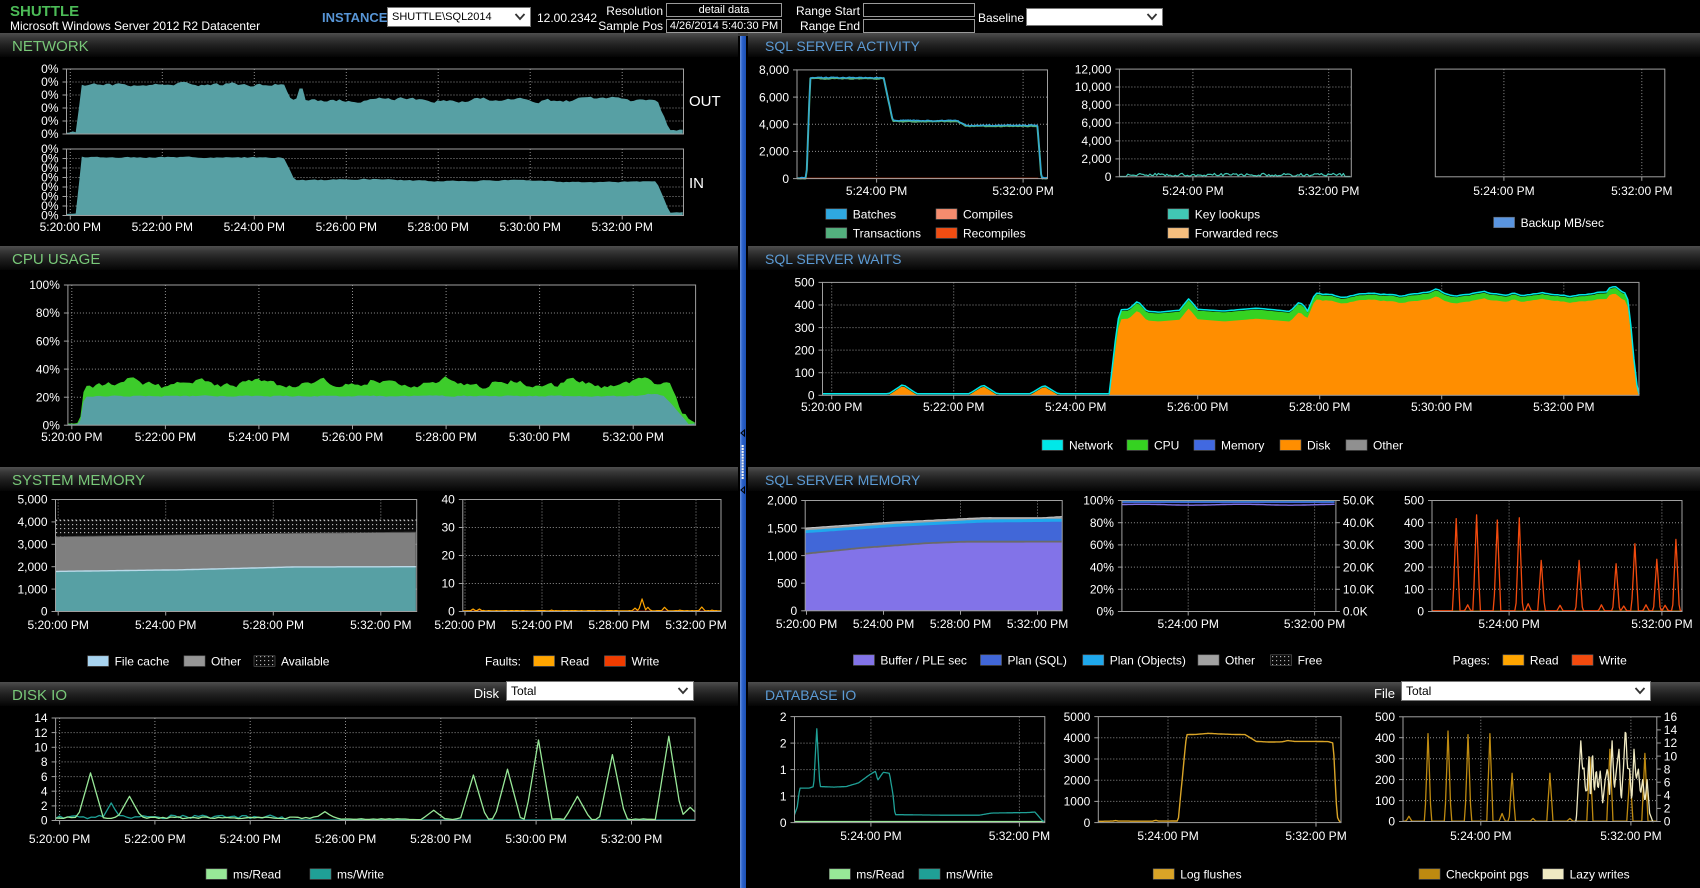  Describe the element at coordinates (1544, 660) in the screenshot. I see `svg-text: Read` at that location.